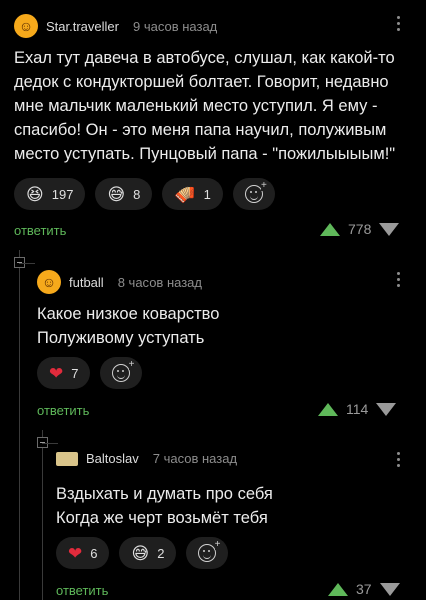  What do you see at coordinates (159, 282) in the screenshot?
I see `timestamp: 8 часов назад` at bounding box center [159, 282].